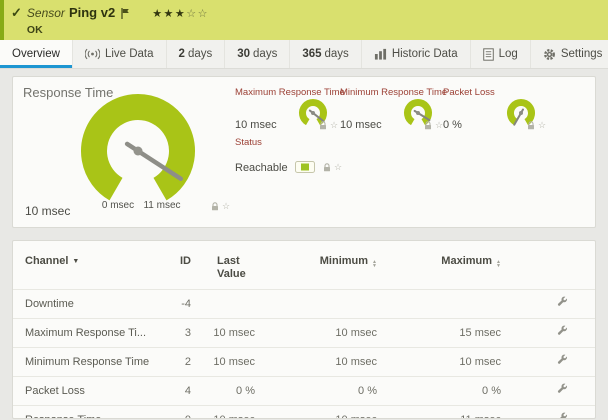  I want to click on document-icon, so click(488, 54).